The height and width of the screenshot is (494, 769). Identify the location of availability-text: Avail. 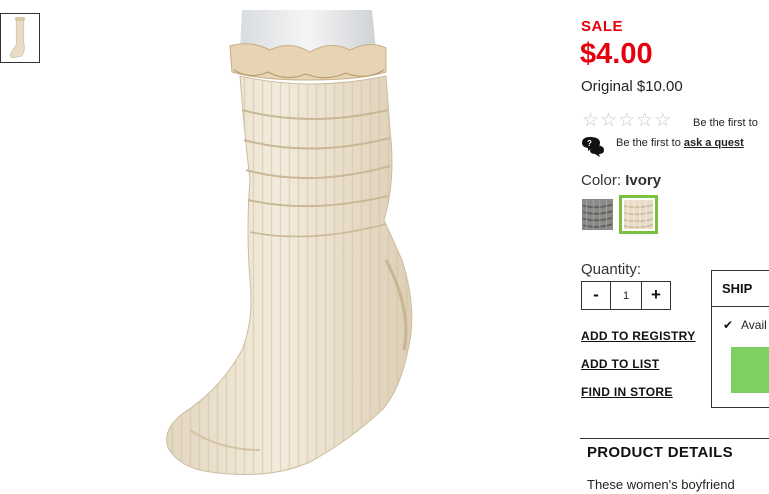
(754, 325).